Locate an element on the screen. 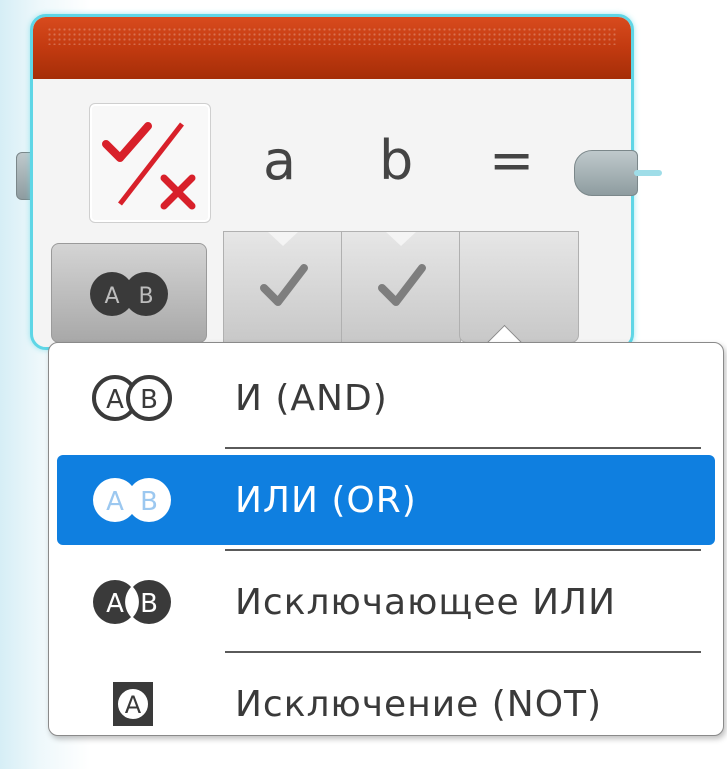 Image resolution: width=727 pixels, height=769 pixels. xor-letter-b: B is located at coordinates (149, 604).